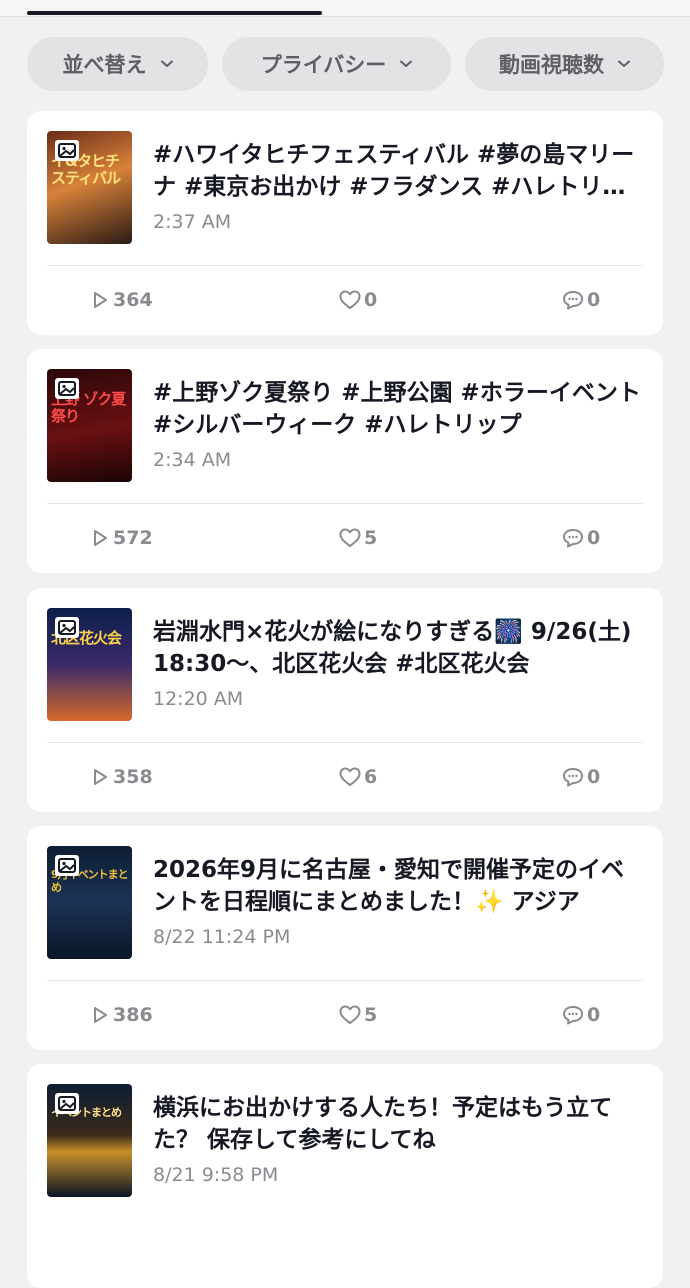 The image size is (690, 1288). Describe the element at coordinates (198, 699) in the screenshot. I see `post-time: 12:20 AM` at that location.